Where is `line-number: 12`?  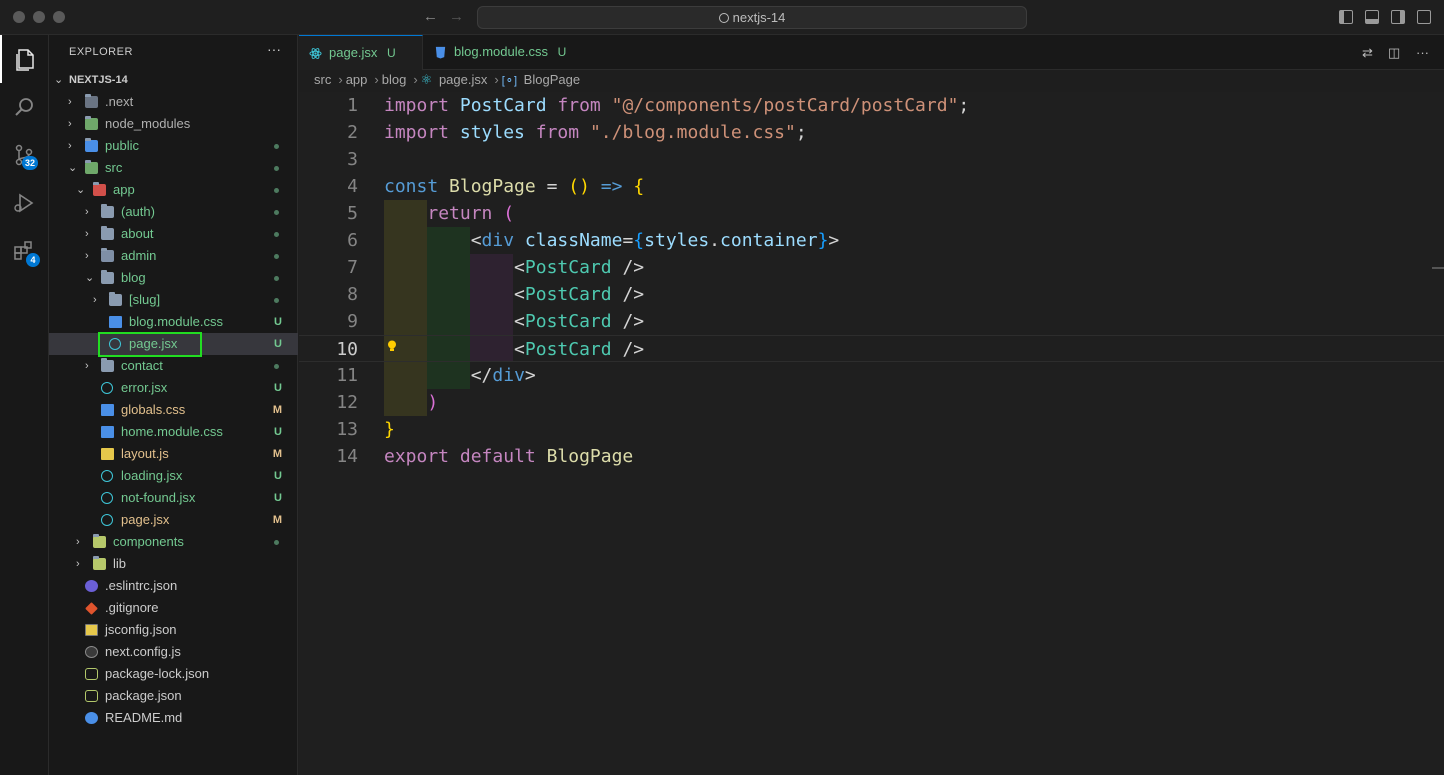
line-number: 12 is located at coordinates (347, 402).